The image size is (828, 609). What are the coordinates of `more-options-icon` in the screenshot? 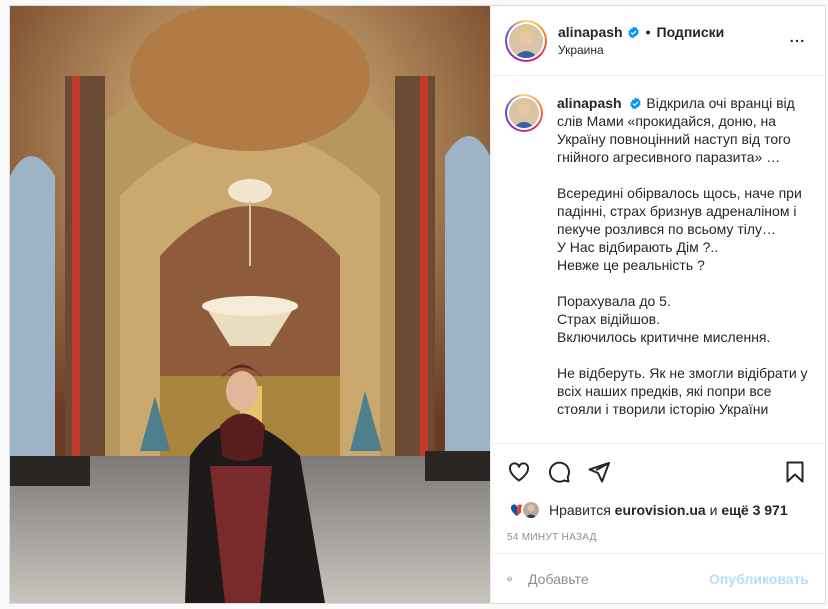 It's located at (797, 41).